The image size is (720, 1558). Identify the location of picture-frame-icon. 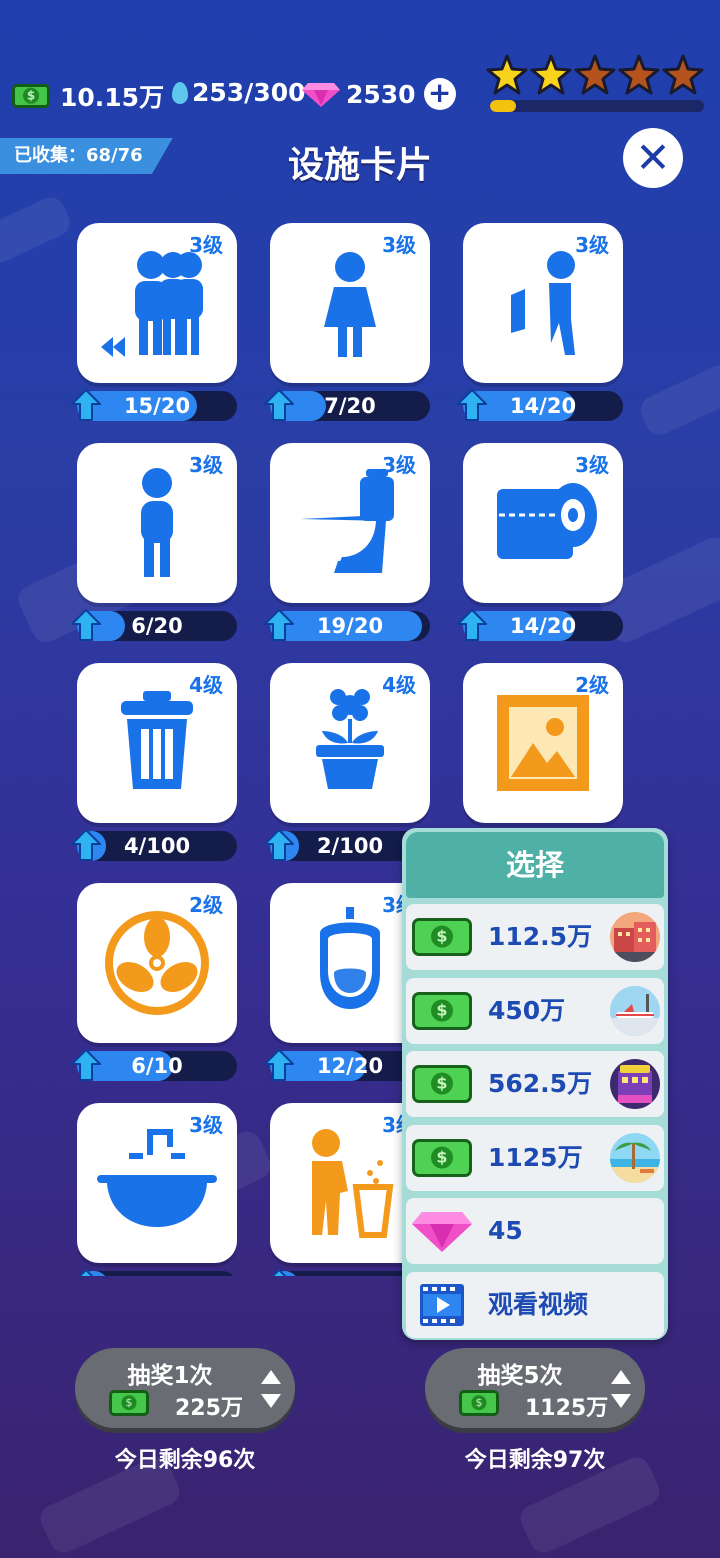
(543, 743).